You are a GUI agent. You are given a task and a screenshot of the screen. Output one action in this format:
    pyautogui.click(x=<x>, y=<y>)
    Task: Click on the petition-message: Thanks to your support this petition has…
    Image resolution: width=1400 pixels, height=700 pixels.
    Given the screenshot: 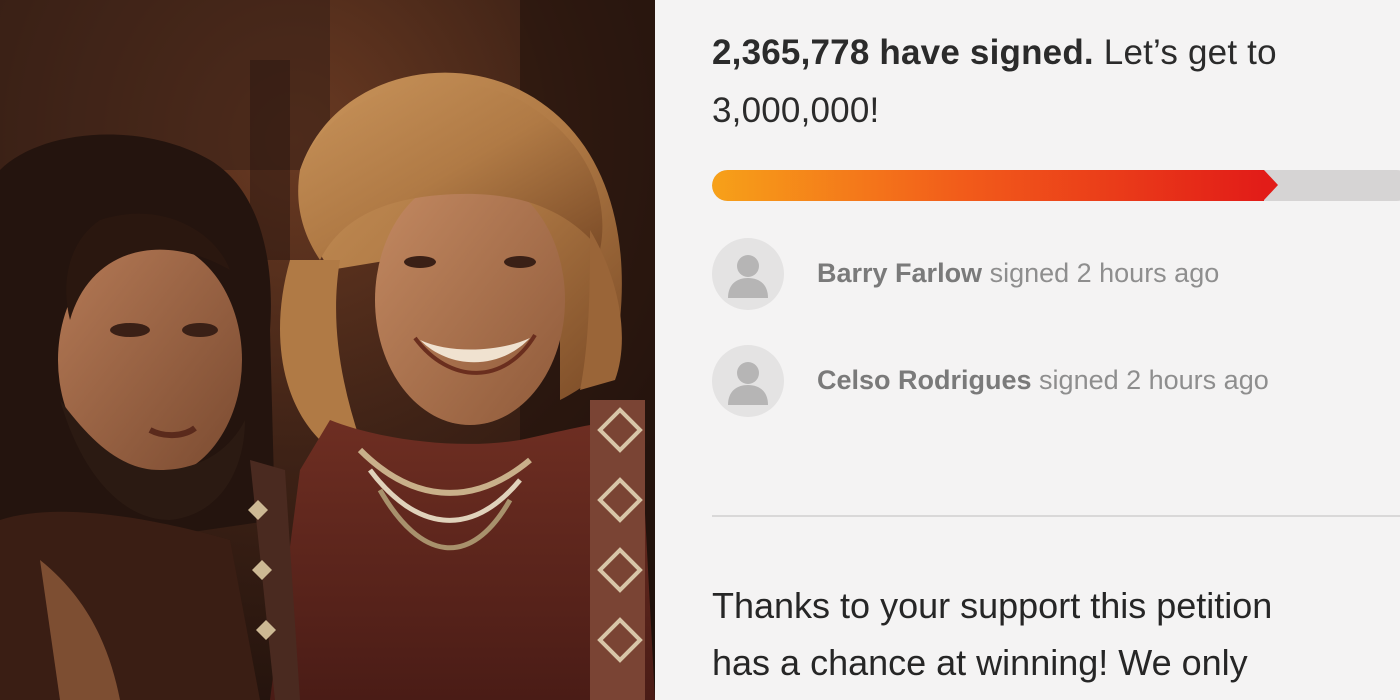 What is the action you would take?
    pyautogui.click(x=1056, y=634)
    